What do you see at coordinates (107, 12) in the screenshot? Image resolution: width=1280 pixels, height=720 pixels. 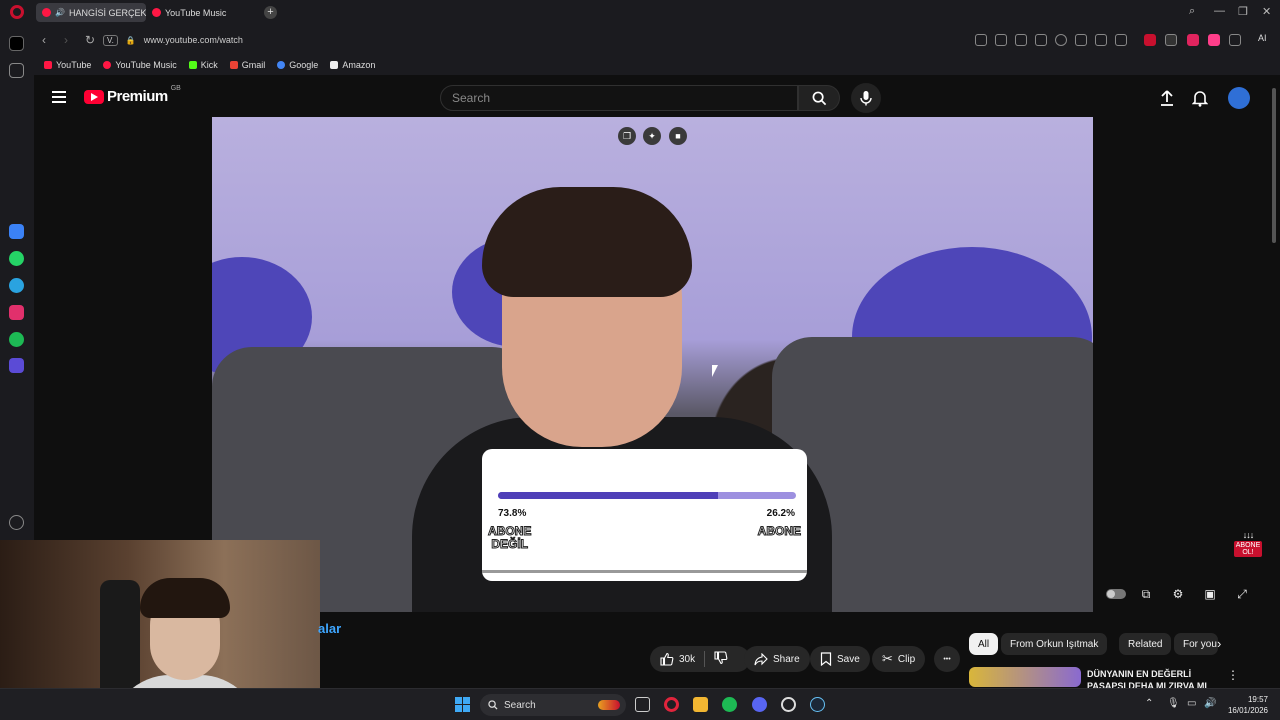 I see `tab-label: HANGİSİ GERÇEK PİLO` at bounding box center [107, 12].